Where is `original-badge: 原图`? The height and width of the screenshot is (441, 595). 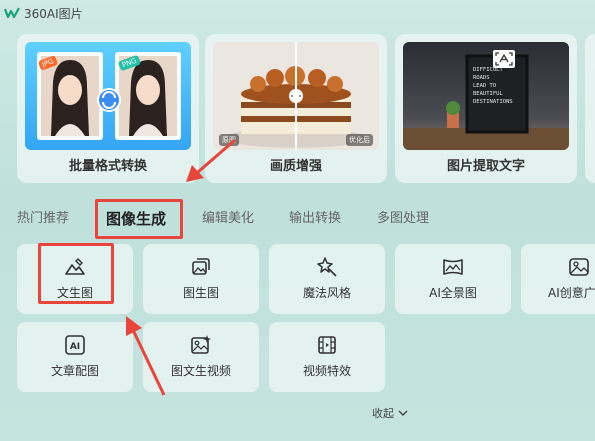
original-badge: 原图 is located at coordinates (229, 140).